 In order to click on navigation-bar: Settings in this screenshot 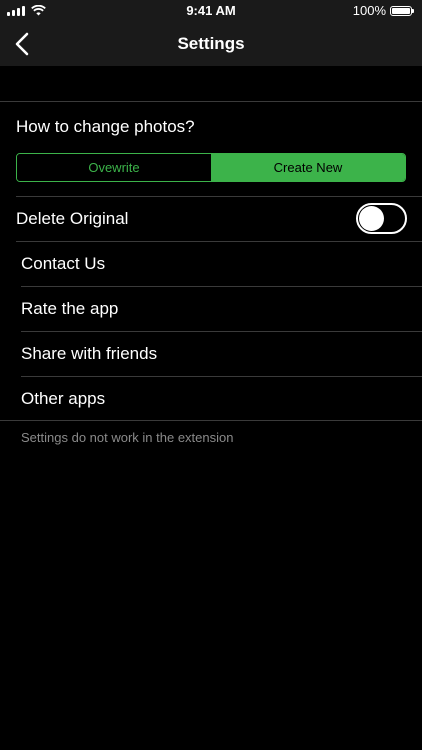, I will do `click(211, 44)`.